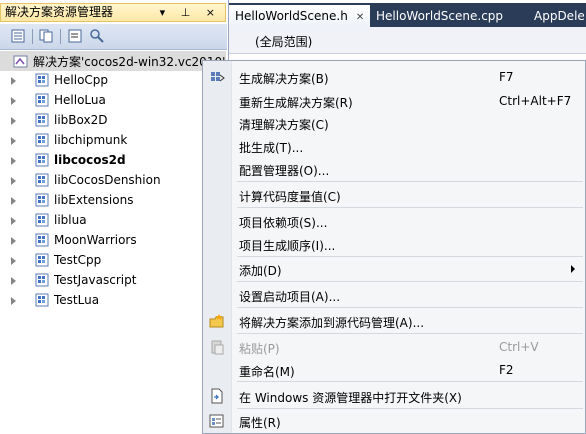 The image size is (586, 434). I want to click on menu-item-shortcut: F7, so click(506, 77).